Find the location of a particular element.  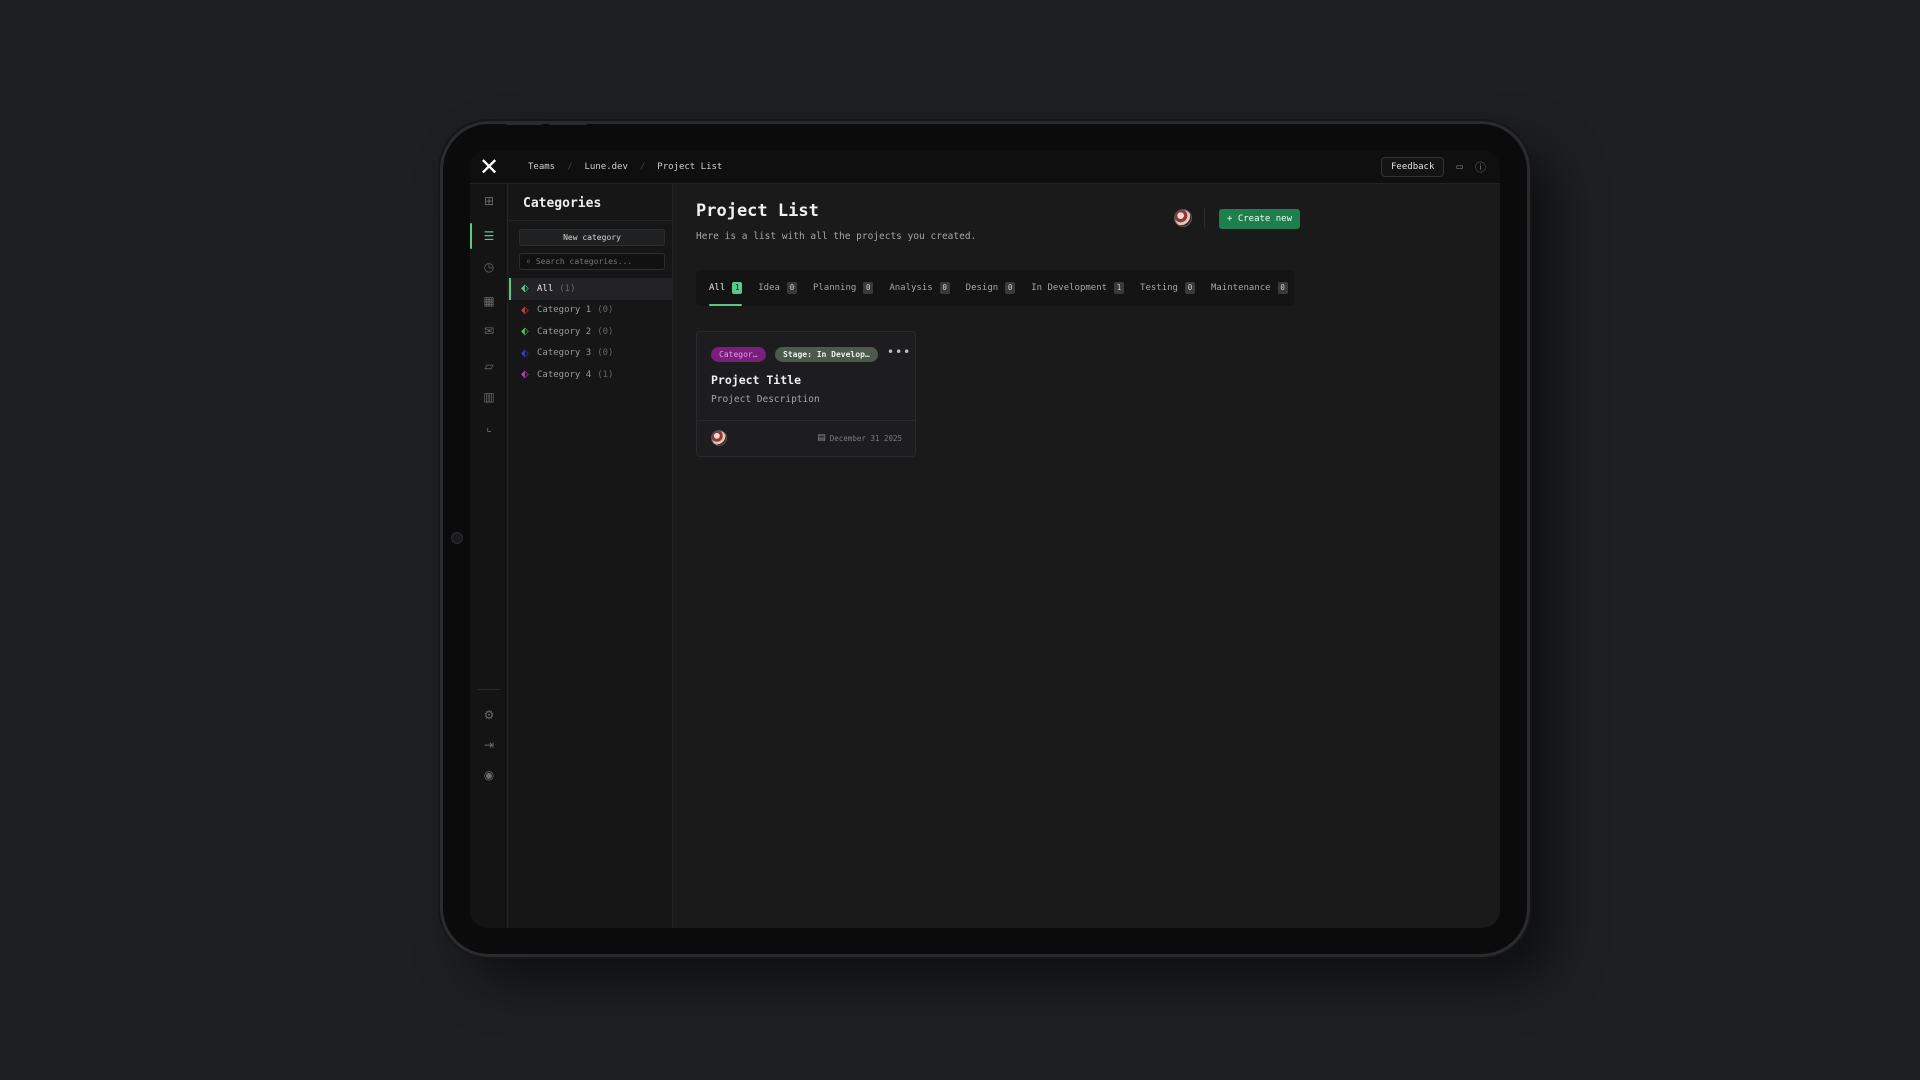

tab-planning: Planning 0 is located at coordinates (843, 288).